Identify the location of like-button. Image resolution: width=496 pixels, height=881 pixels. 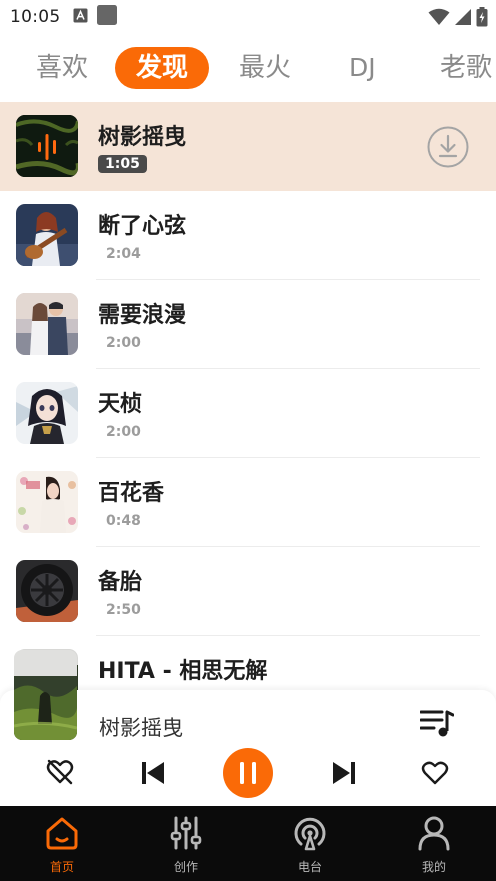
(435, 775).